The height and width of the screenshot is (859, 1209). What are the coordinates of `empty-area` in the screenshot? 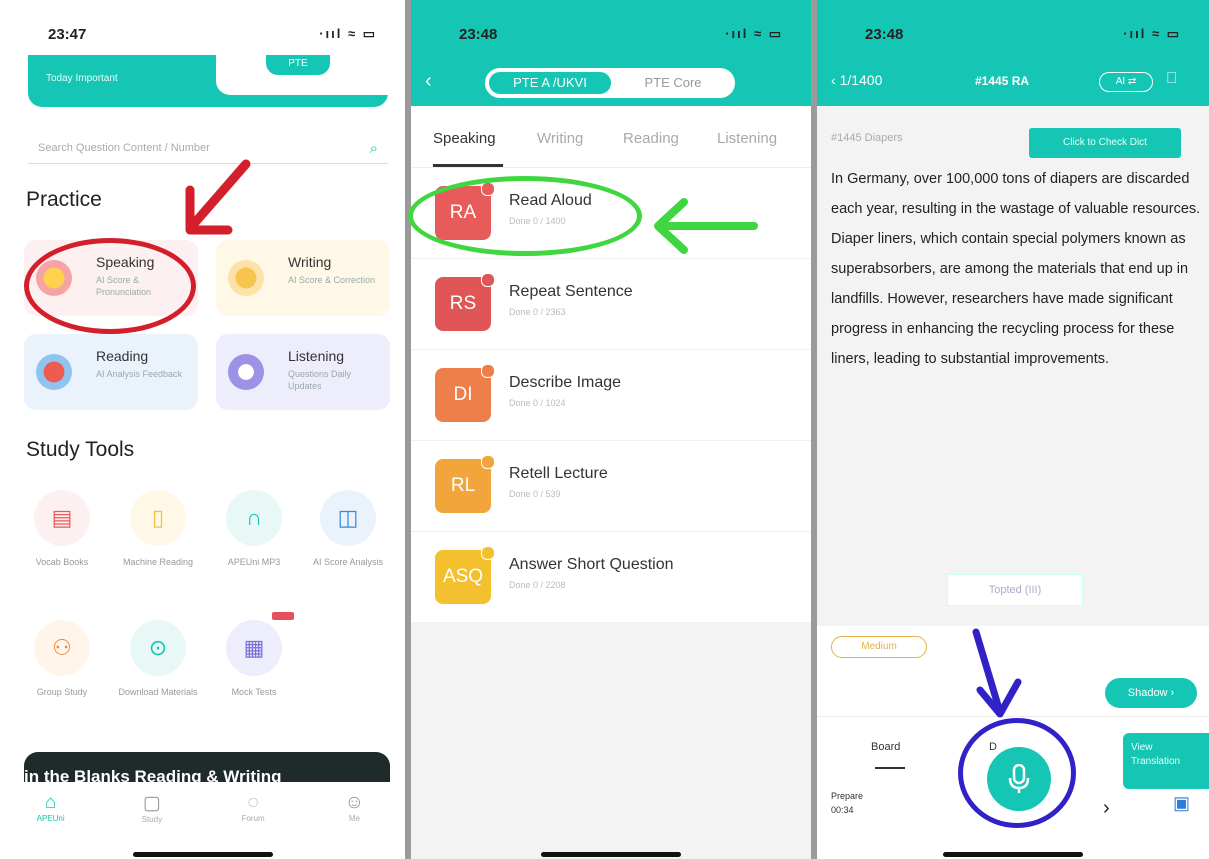 It's located at (611, 741).